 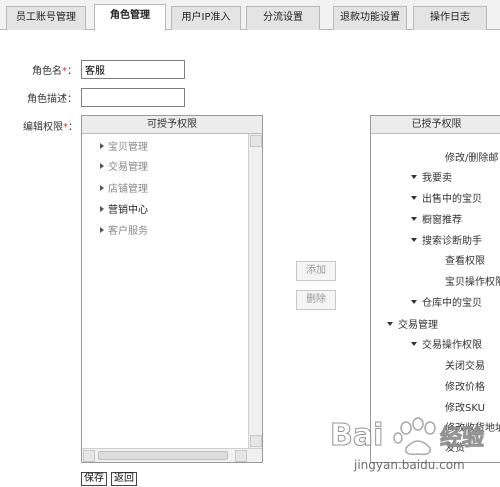 I want to click on available-item-label: 店铺管理, so click(x=128, y=189).